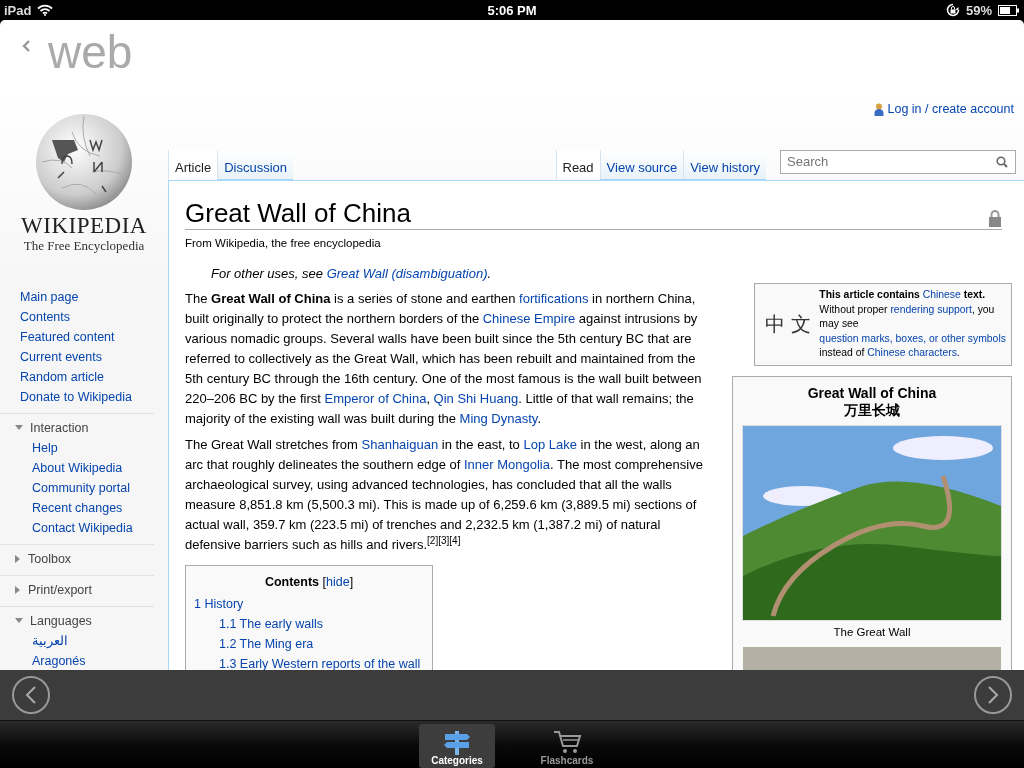 This screenshot has width=1024, height=768. I want to click on clock-time: 5:06 PM, so click(512, 10).